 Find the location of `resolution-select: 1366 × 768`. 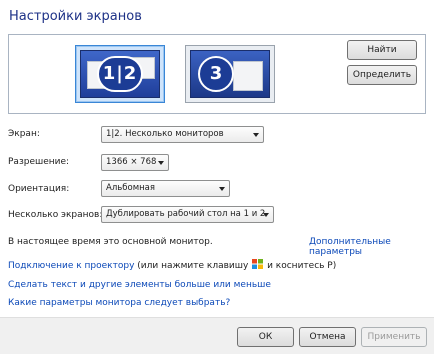

resolution-select: 1366 × 768 is located at coordinates (135, 162).